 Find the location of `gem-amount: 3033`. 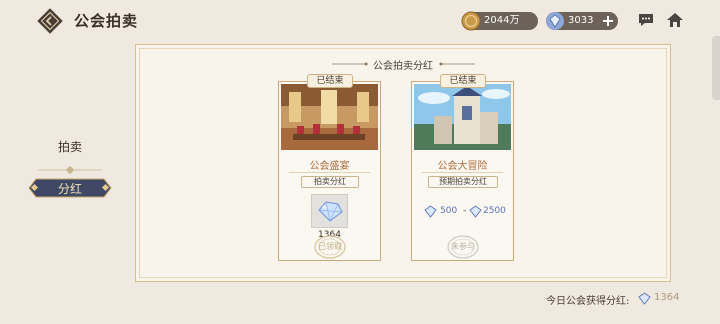

gem-amount: 3033 is located at coordinates (581, 20).